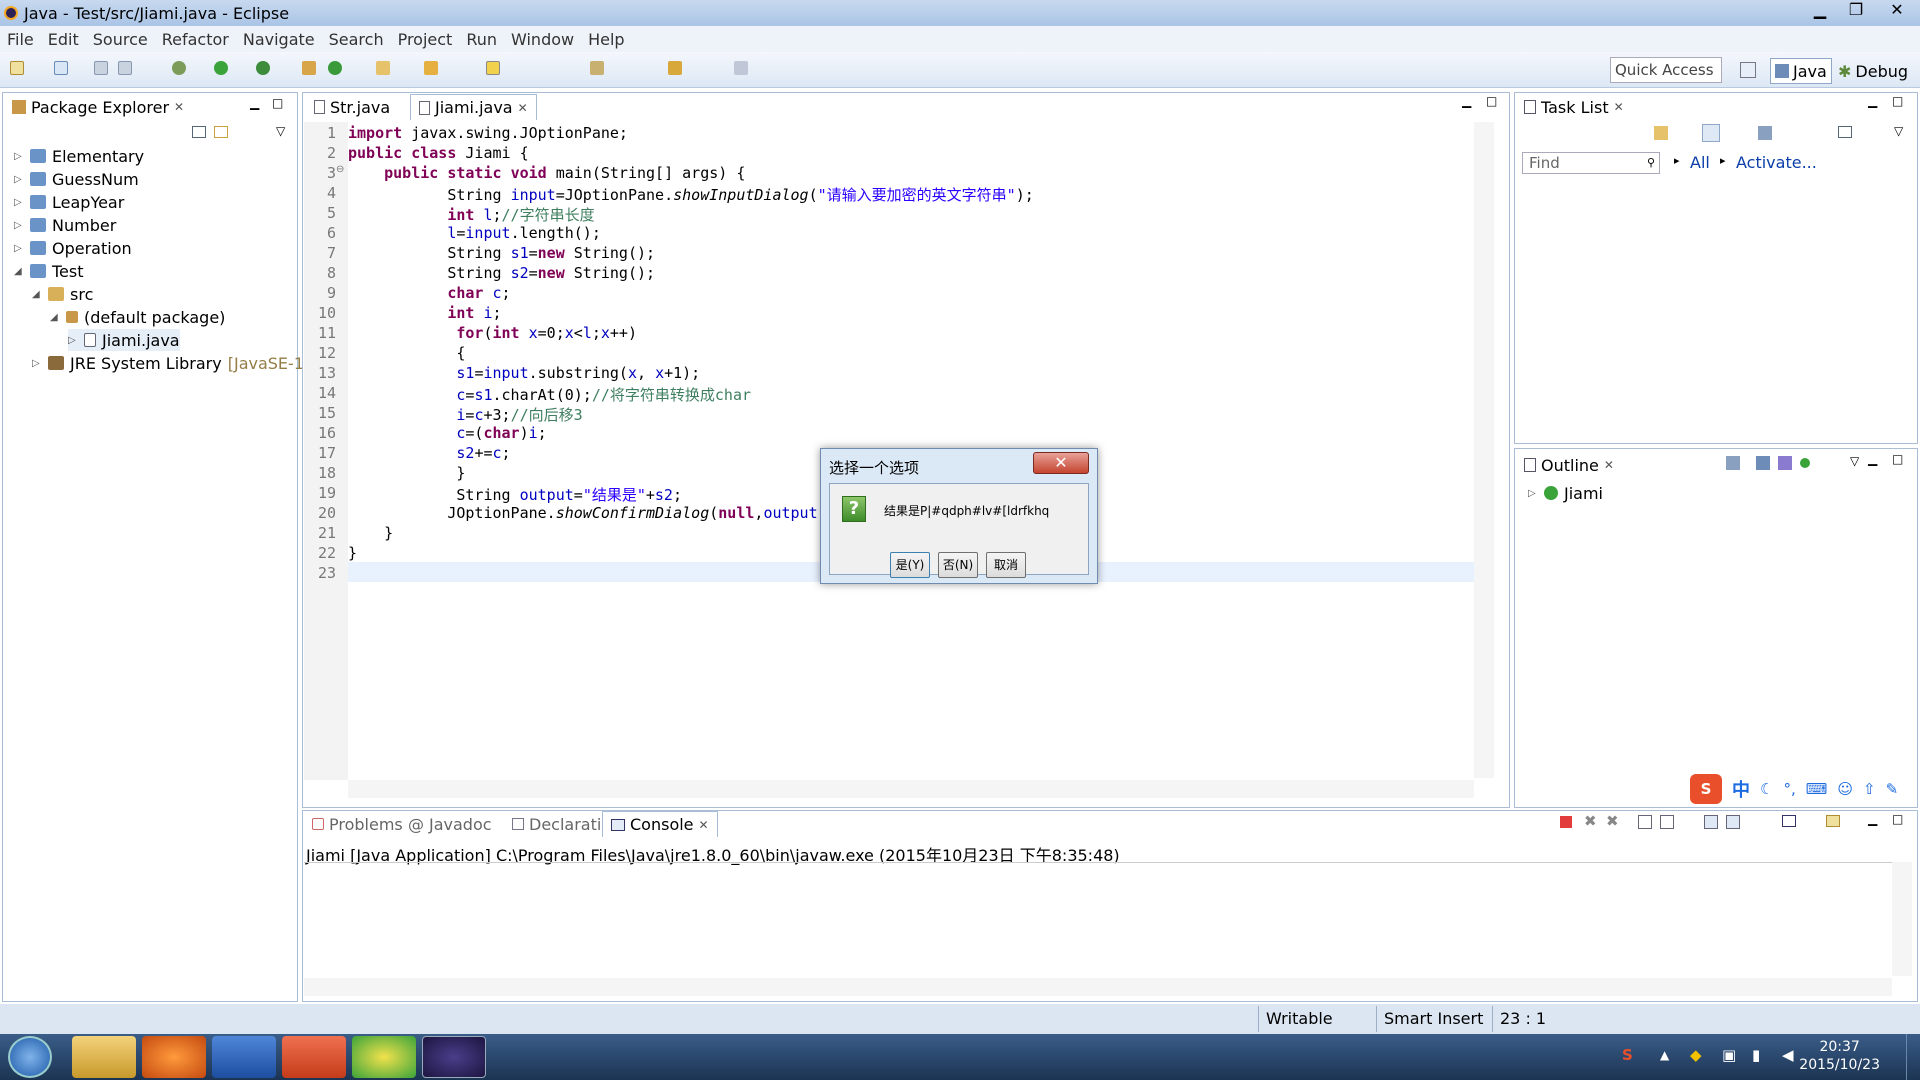 This screenshot has width=1920, height=1080. What do you see at coordinates (174, 1057) in the screenshot?
I see `taskbar-browser-icon` at bounding box center [174, 1057].